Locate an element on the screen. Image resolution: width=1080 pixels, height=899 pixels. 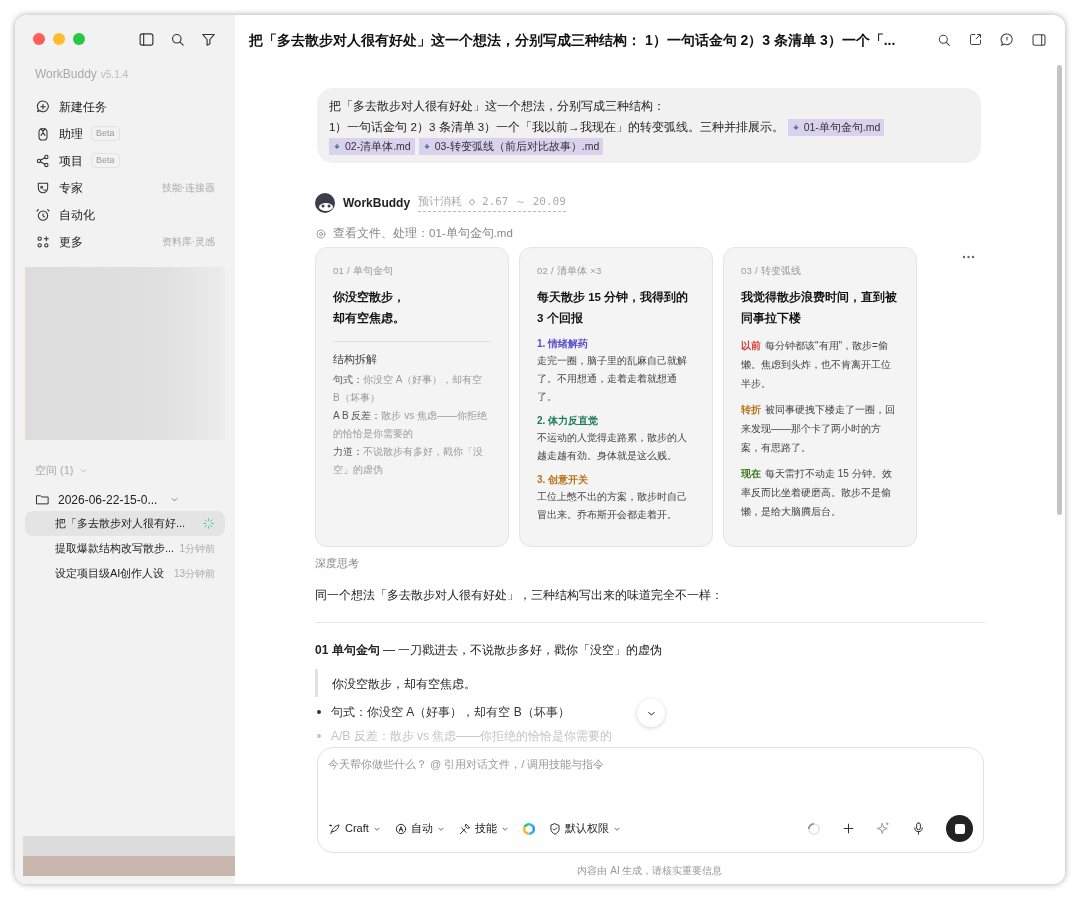
new-task-icon is located at coordinates (43, 106).